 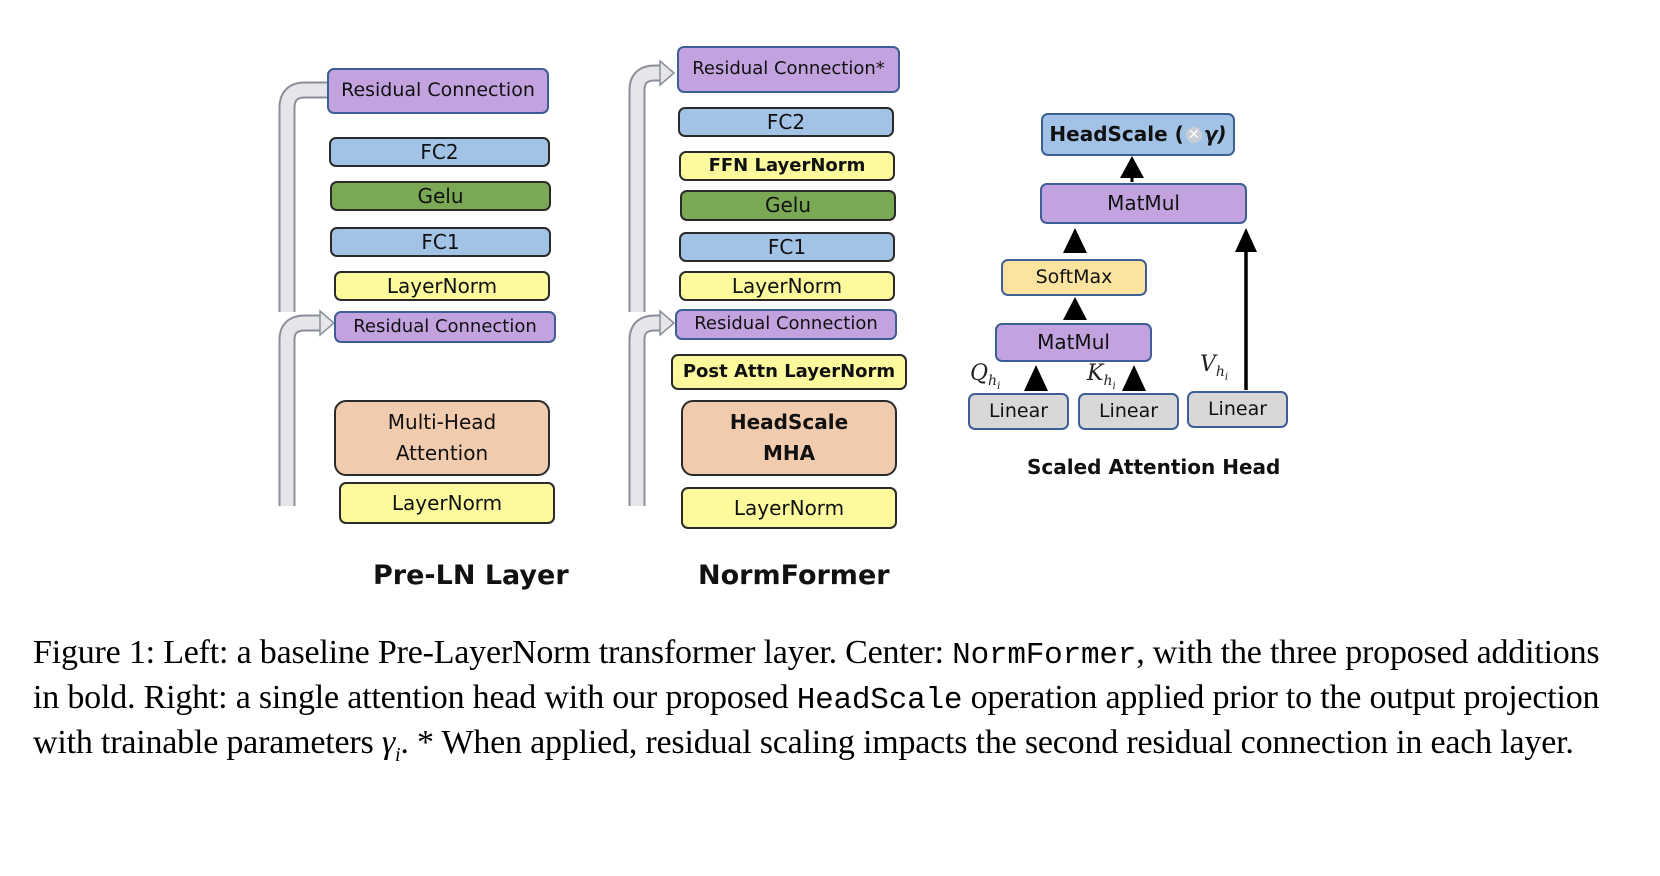 I want to click on normformer-fc1: FC1, so click(x=787, y=247).